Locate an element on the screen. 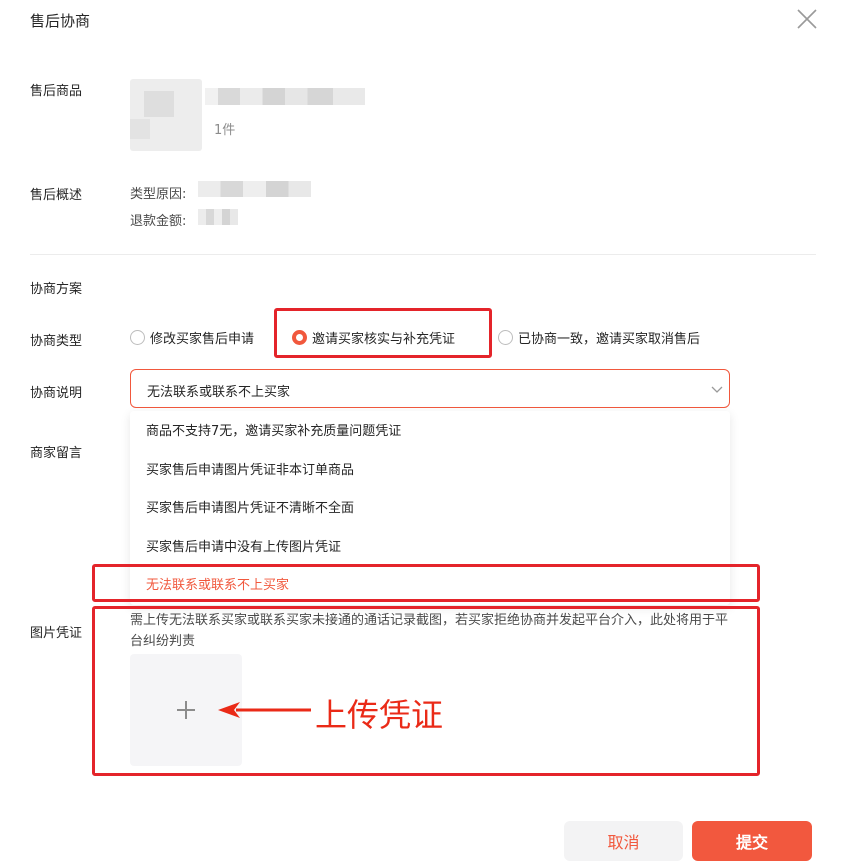 This screenshot has height=868, width=845. radio-invite-verify: 邀请买家核实与补充凭证 is located at coordinates (373, 337).